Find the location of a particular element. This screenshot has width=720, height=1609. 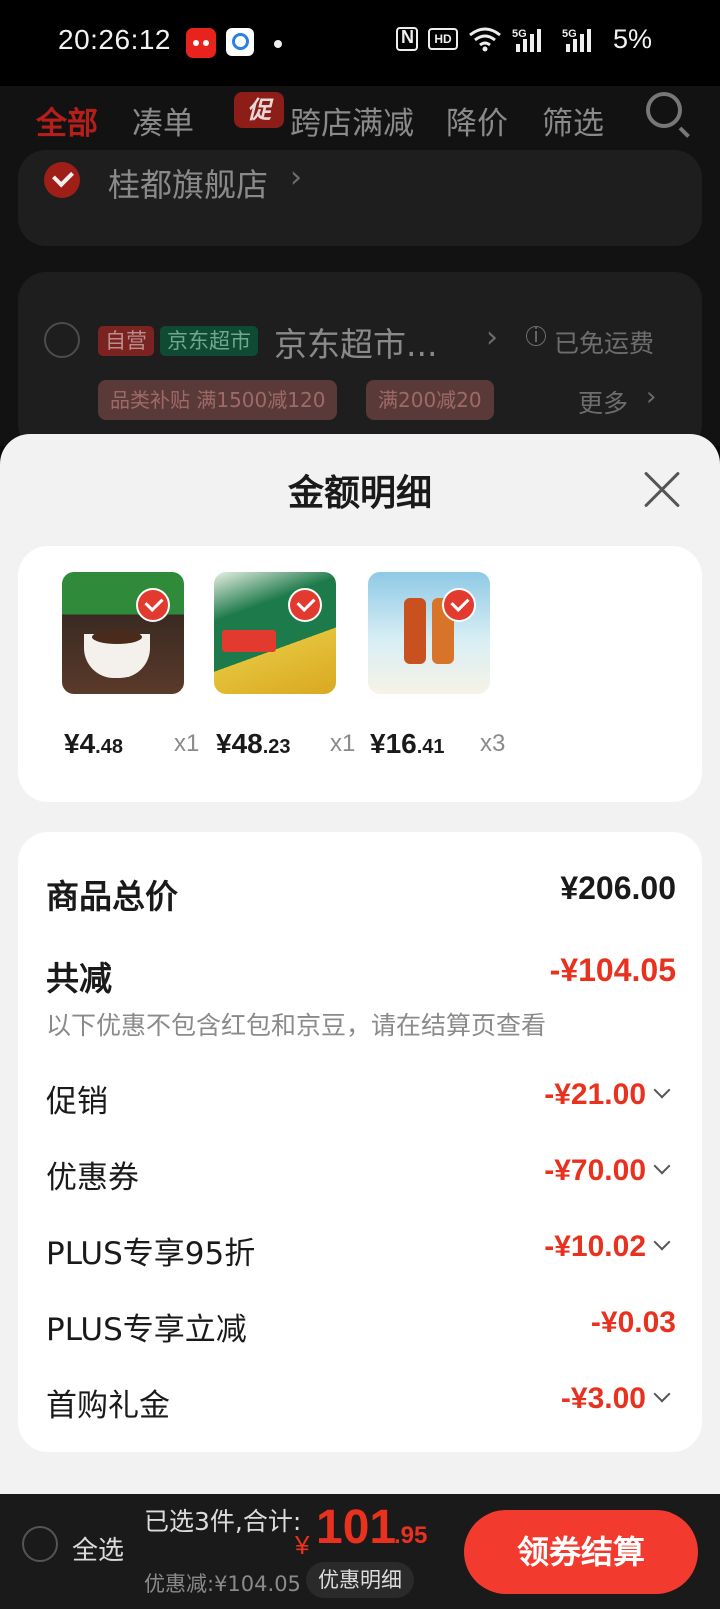

total-reduction-label: 共减 is located at coordinates (79, 978).